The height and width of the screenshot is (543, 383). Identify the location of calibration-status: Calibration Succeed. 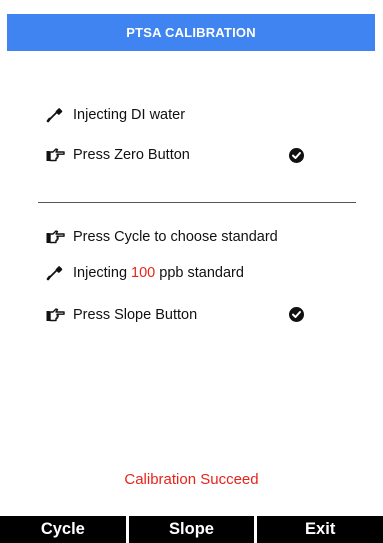
(191, 479).